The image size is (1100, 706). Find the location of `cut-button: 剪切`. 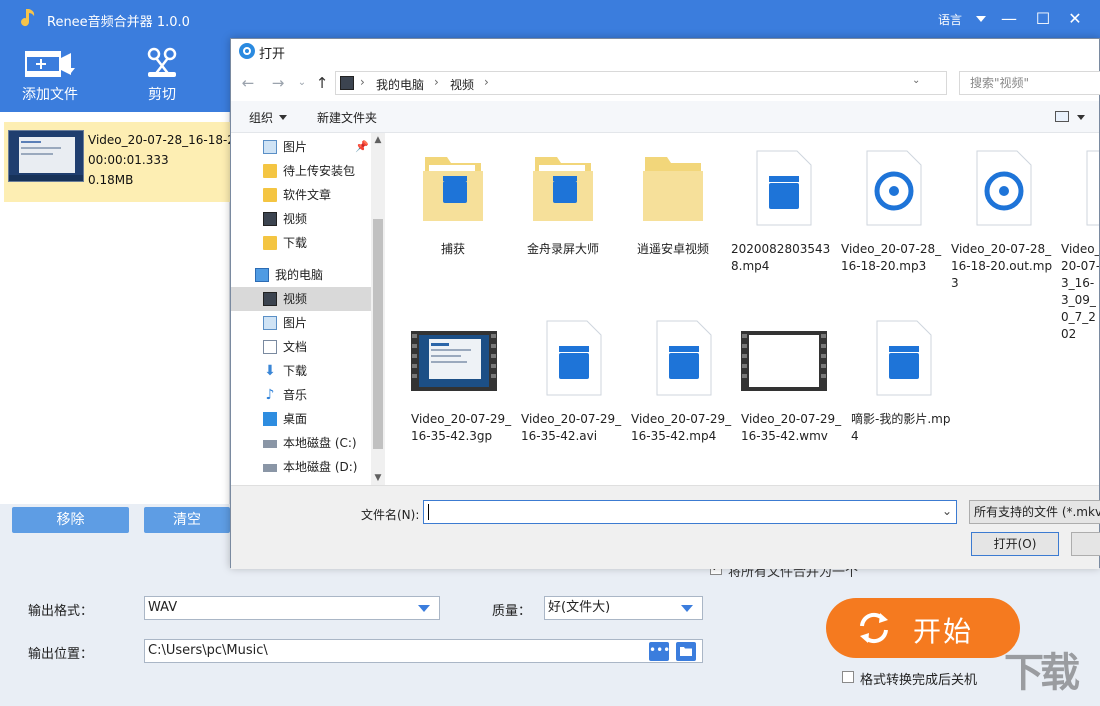

cut-button: 剪切 is located at coordinates (162, 75).